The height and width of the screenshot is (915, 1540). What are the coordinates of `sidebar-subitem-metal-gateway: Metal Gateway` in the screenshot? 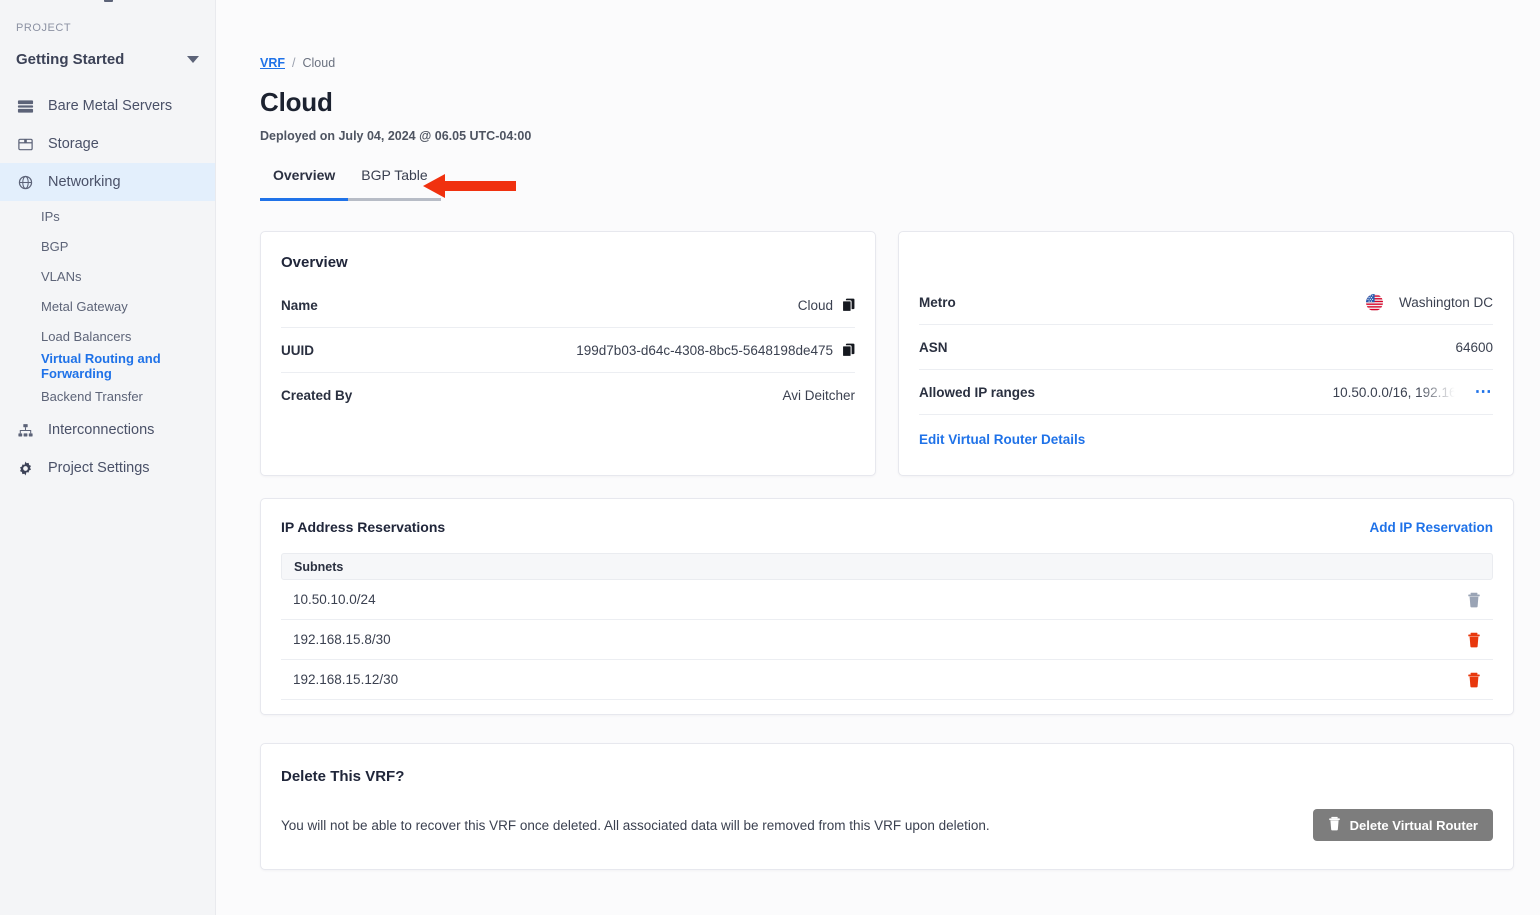 It's located at (107, 306).